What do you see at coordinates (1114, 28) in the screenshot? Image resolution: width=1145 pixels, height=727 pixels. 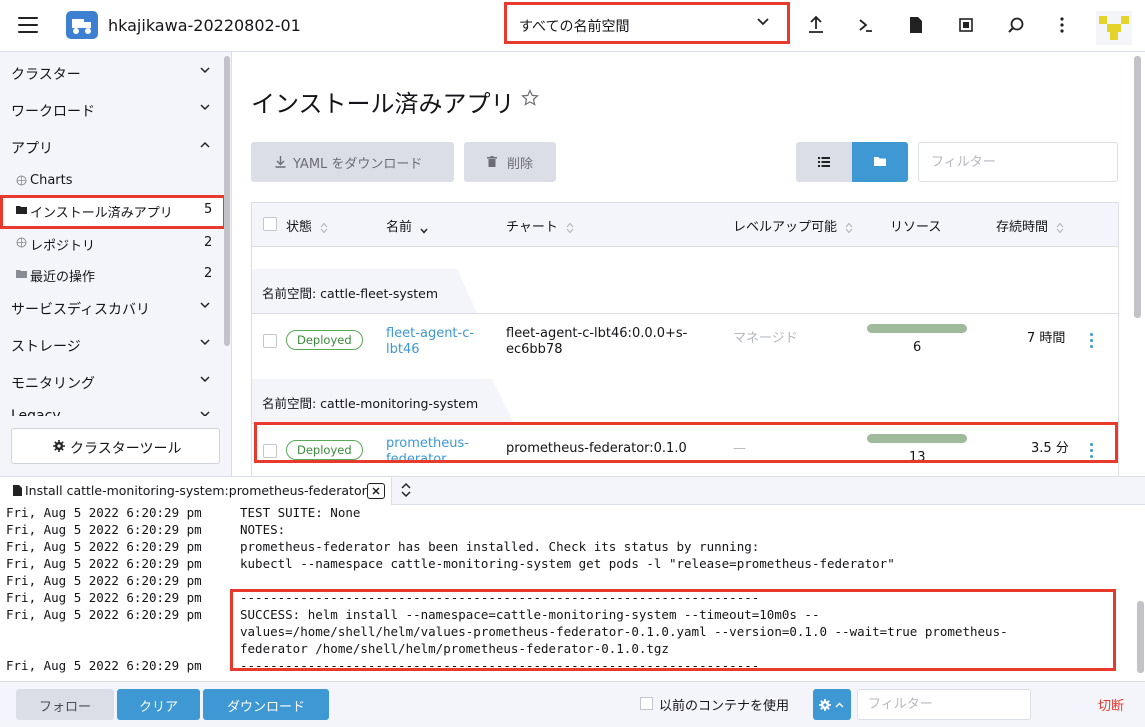 I see `user-avatar` at bounding box center [1114, 28].